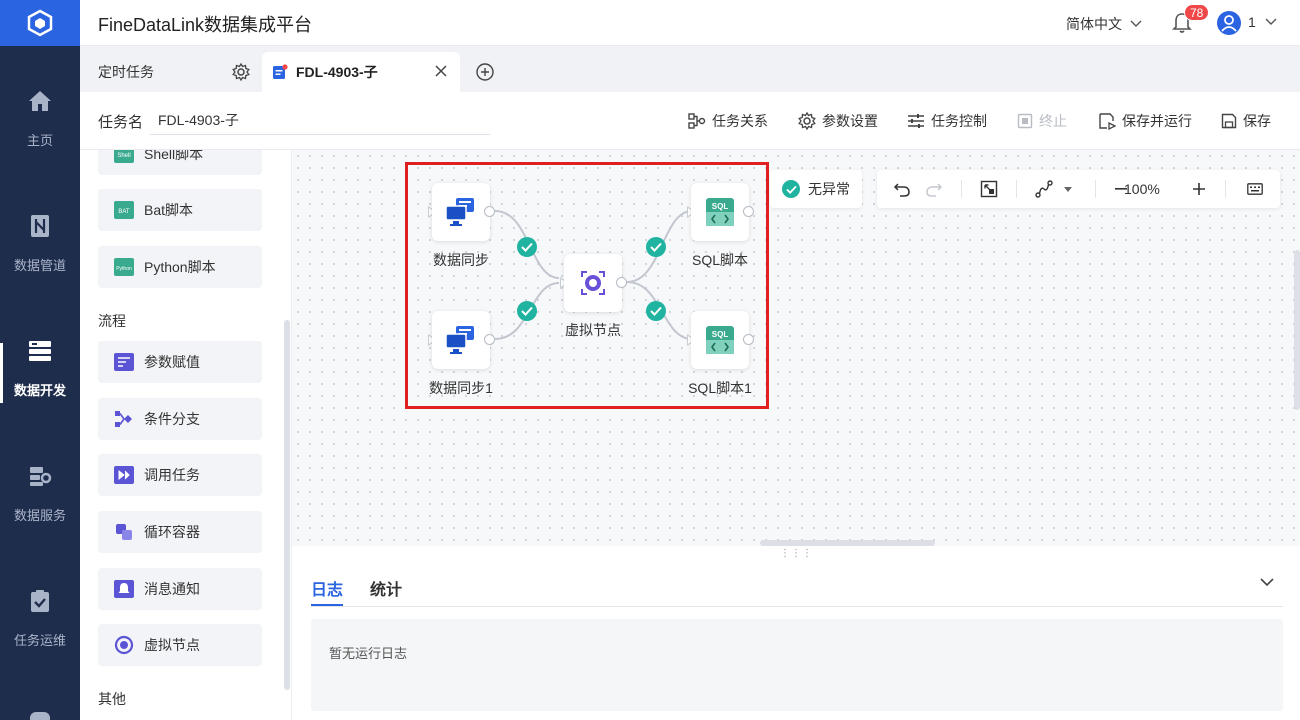 The height and width of the screenshot is (720, 1300). Describe the element at coordinates (337, 72) in the screenshot. I see `tab-label: FDL-4903-子` at that location.